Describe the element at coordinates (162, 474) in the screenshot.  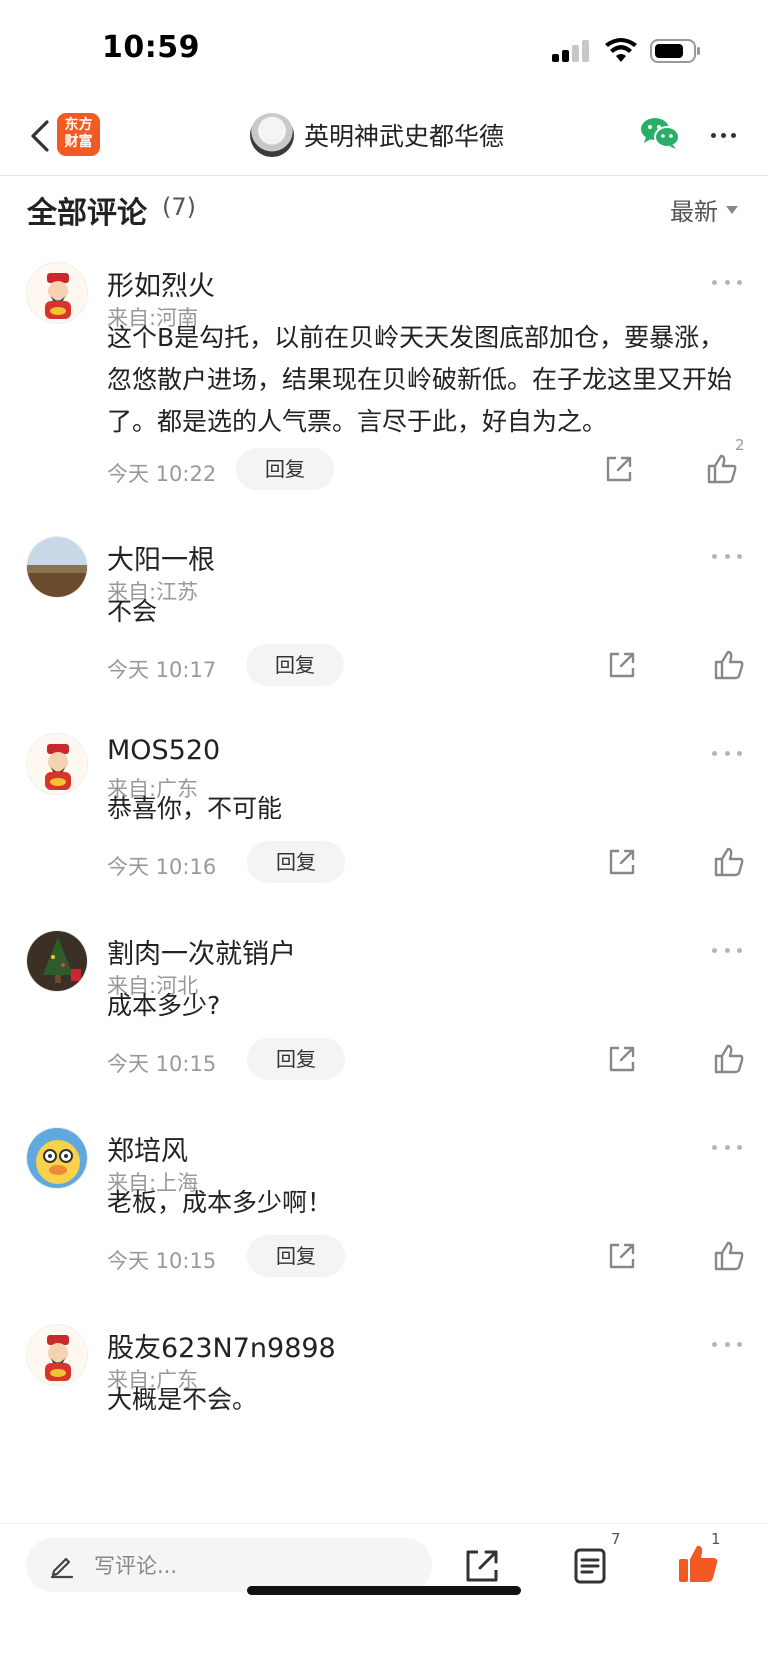
I see `comment-time: 今天 10:22` at that location.